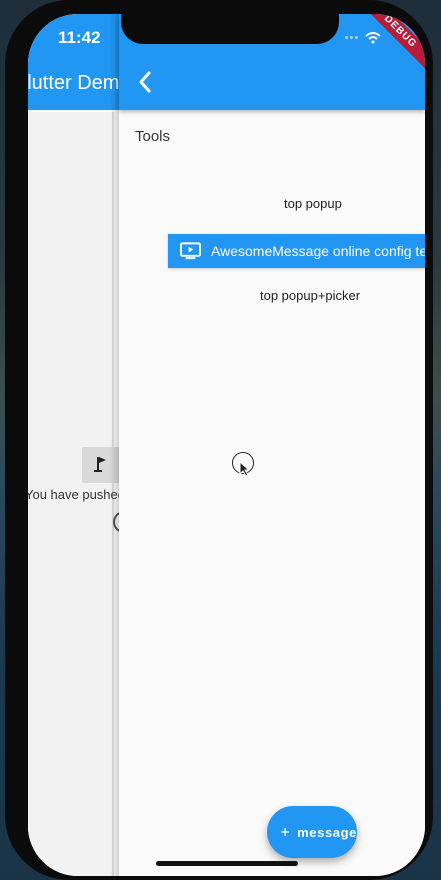 The width and height of the screenshot is (441, 880). I want to click on wifi-icon, so click(373, 38).